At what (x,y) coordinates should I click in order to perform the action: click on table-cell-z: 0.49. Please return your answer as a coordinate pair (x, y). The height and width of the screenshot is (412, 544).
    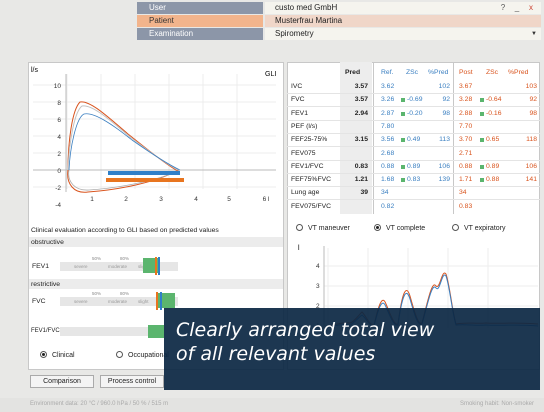
    Looking at the image, I should click on (414, 140).